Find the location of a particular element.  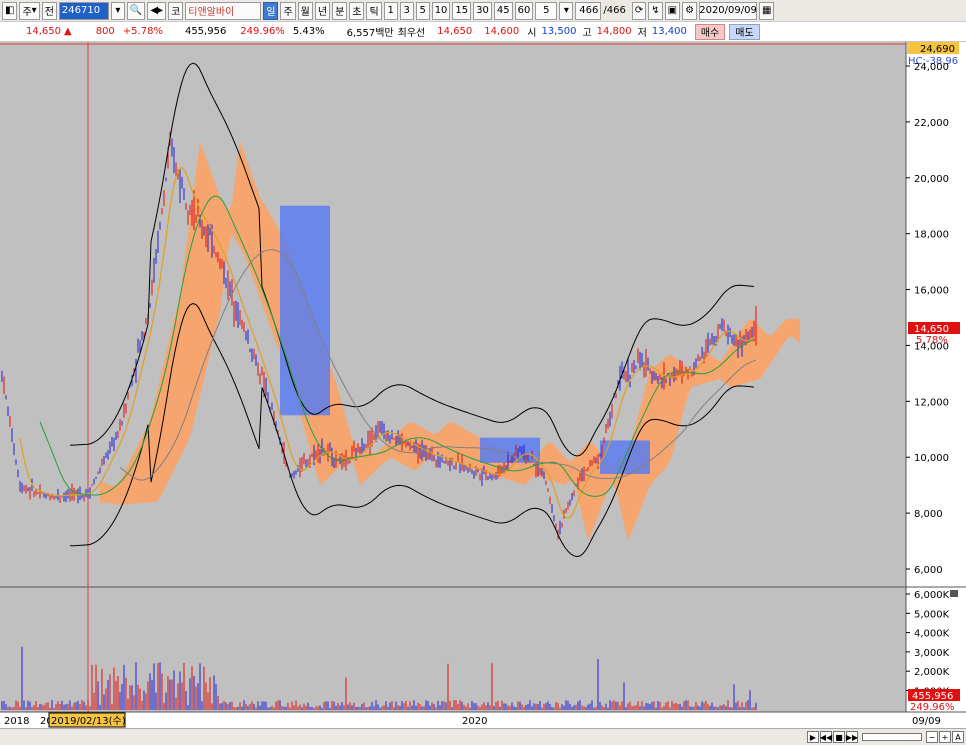

change-percent: +5.78% is located at coordinates (142, 31).